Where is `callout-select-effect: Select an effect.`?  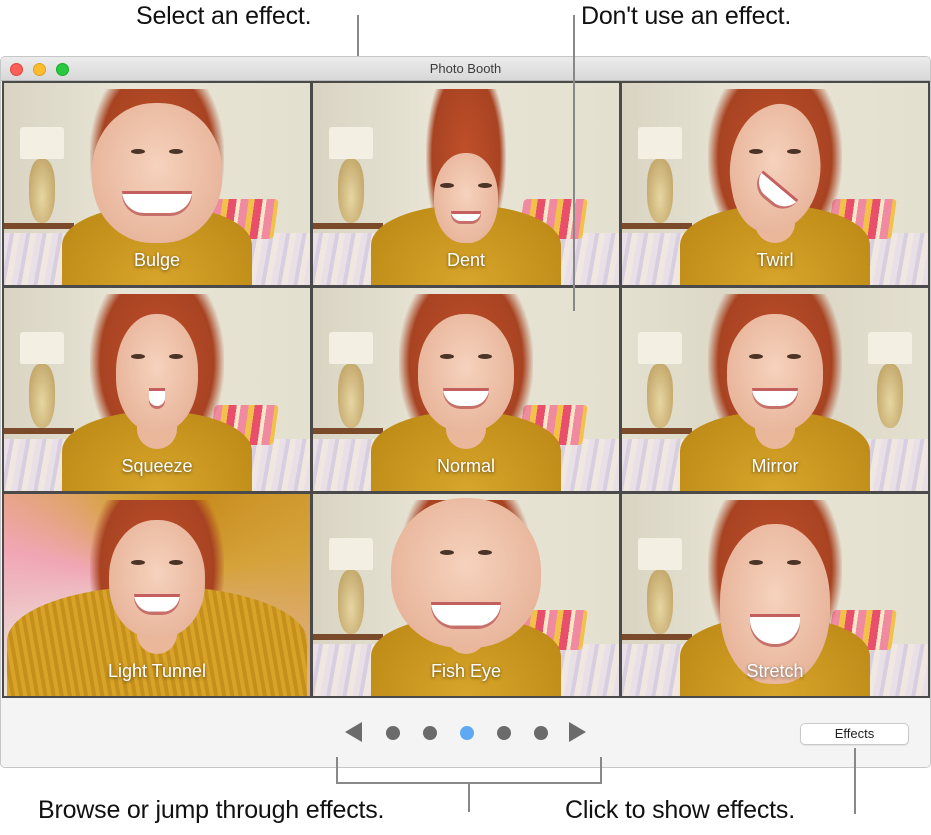 callout-select-effect: Select an effect. is located at coordinates (224, 16).